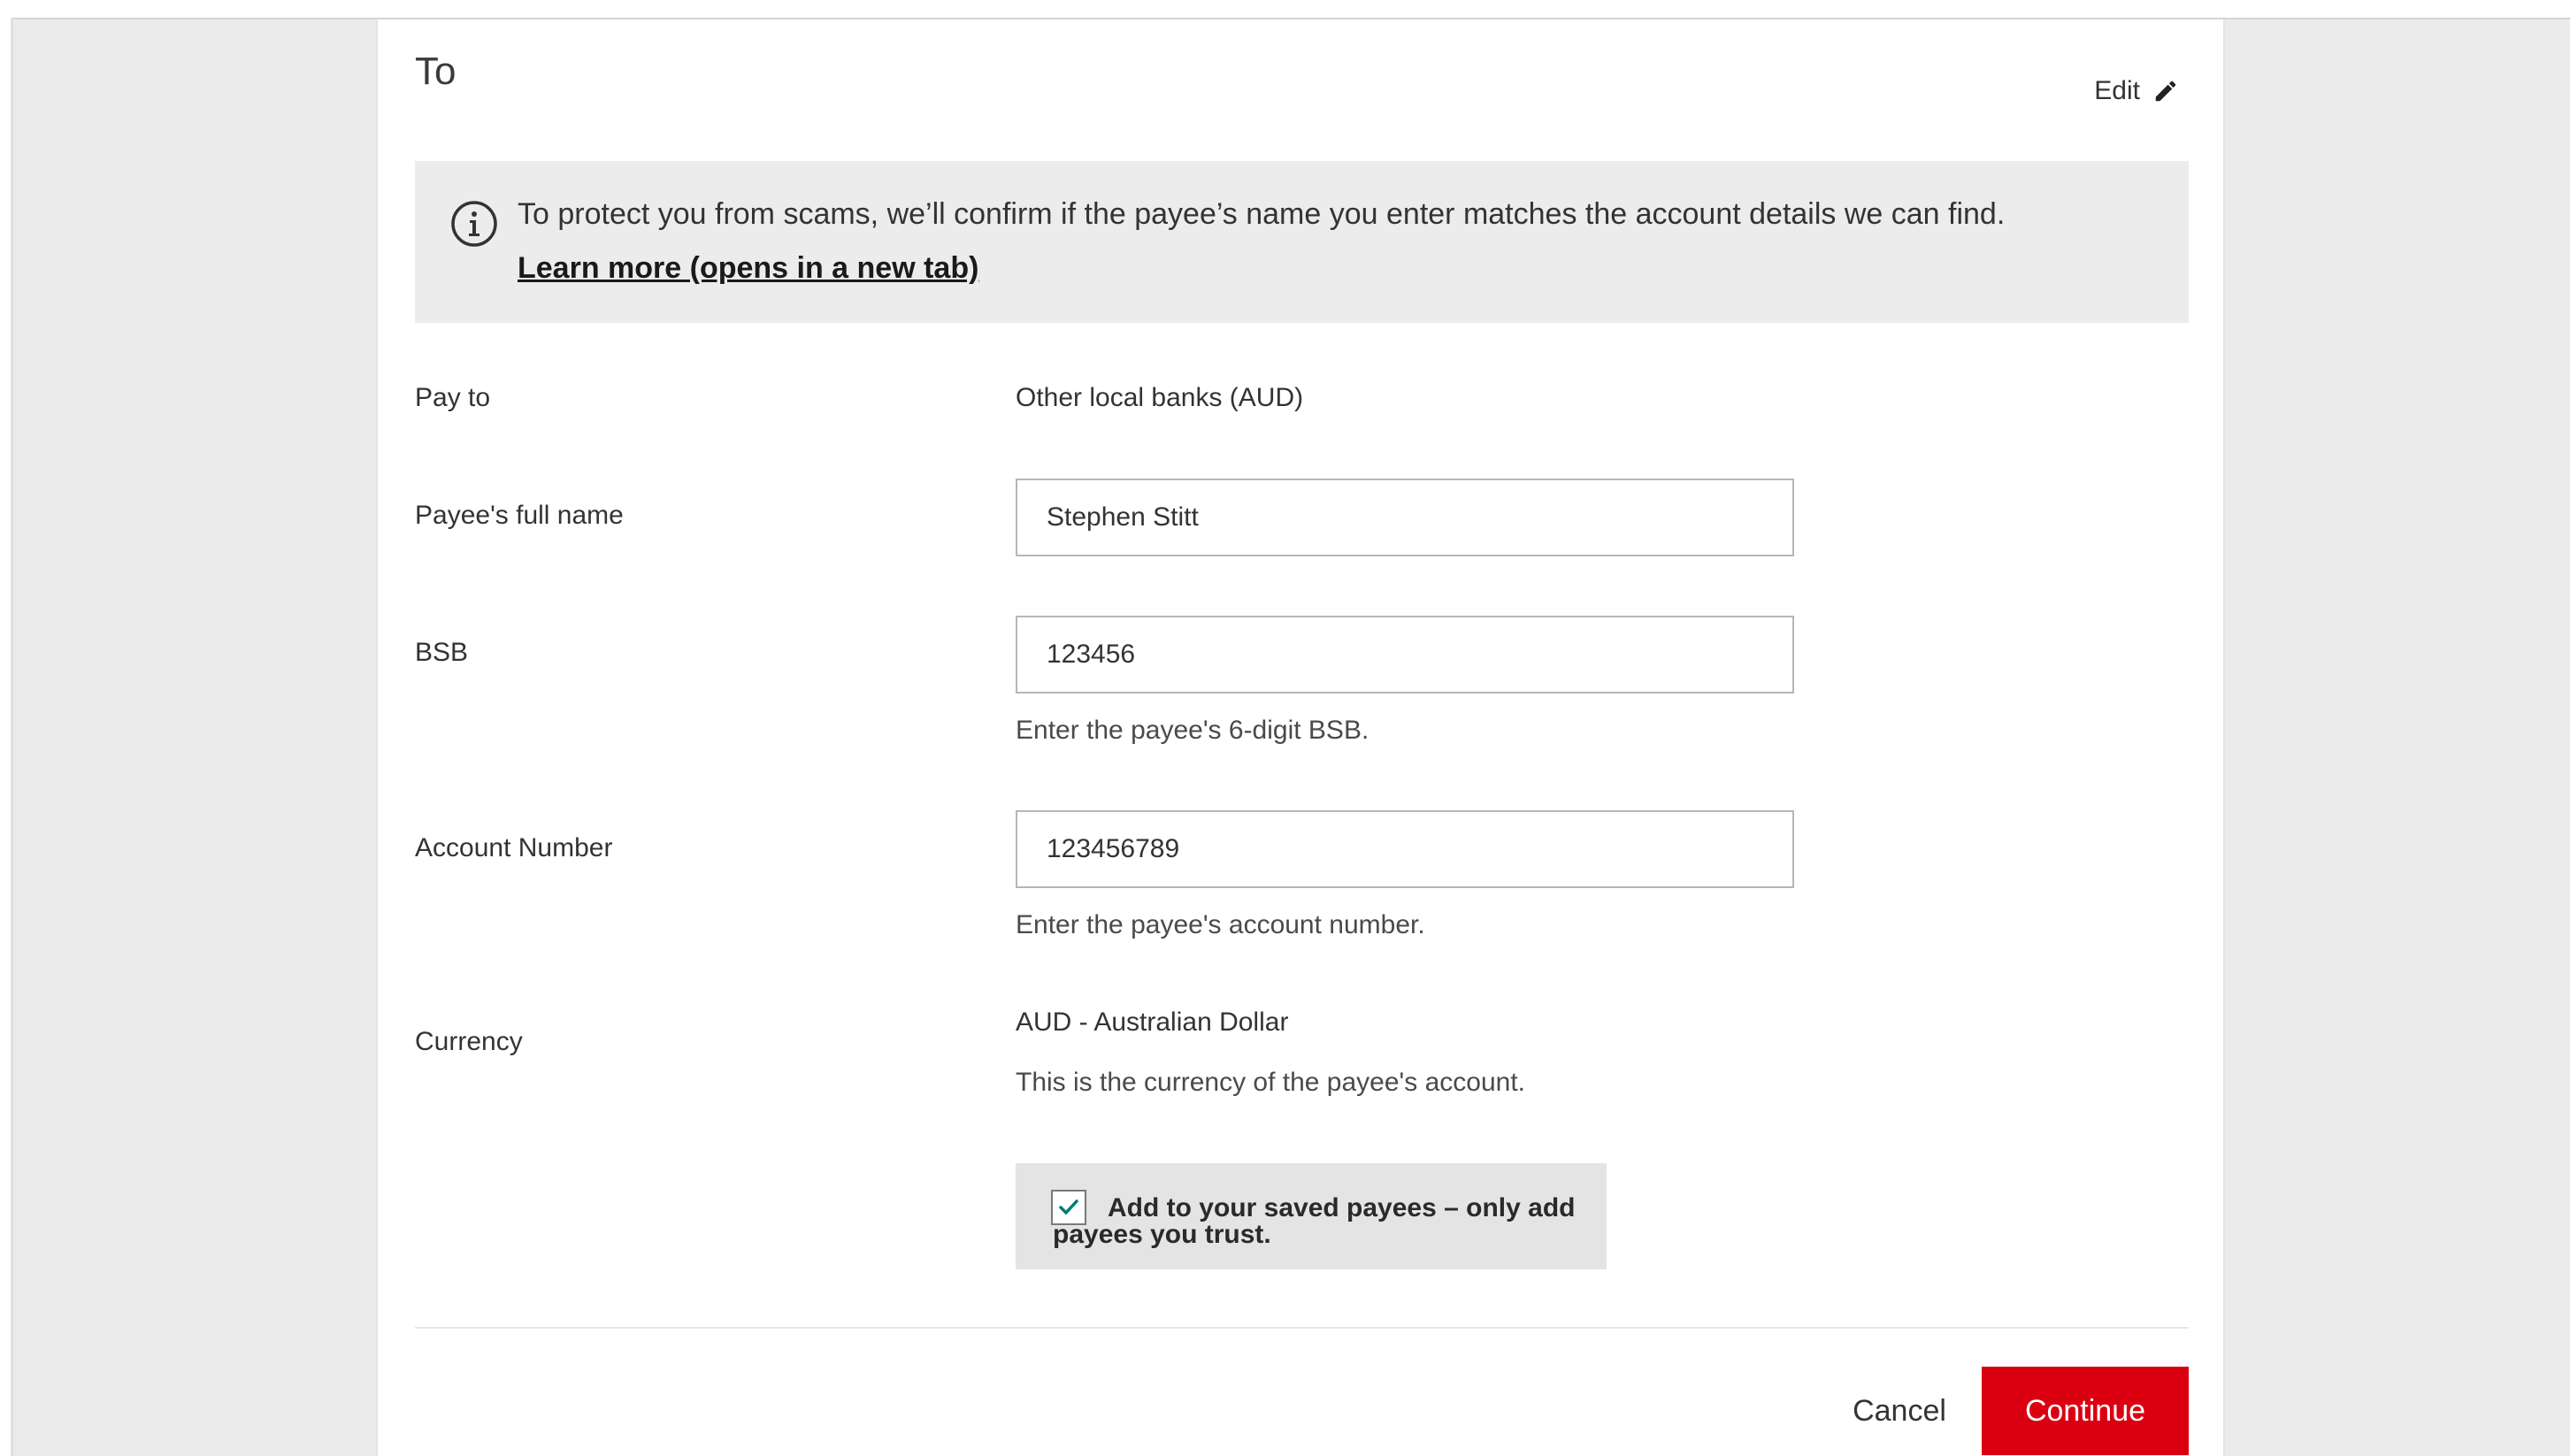  I want to click on bsb-input, so click(1405, 655).